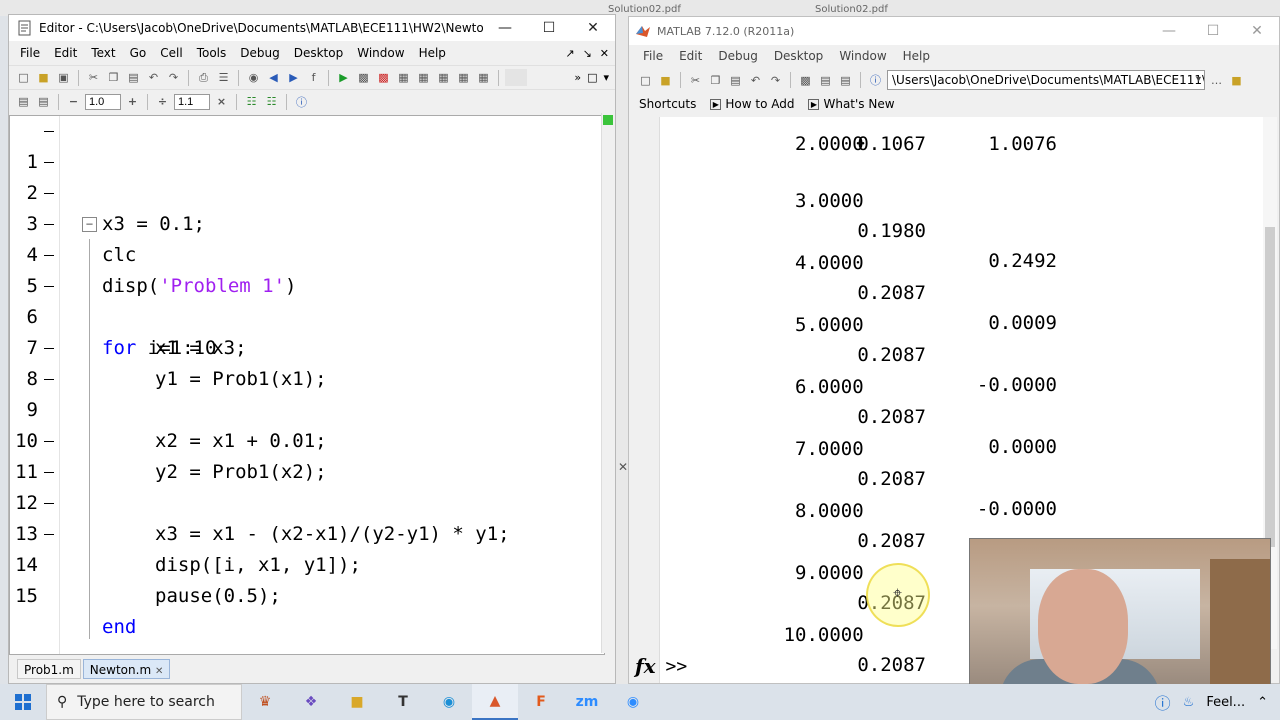 This screenshot has width=1280, height=720. I want to click on editor-scrollbar, so click(608, 383).